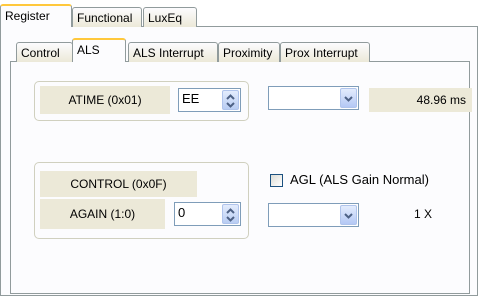 The height and width of the screenshot is (297, 480). I want to click on atime-label: ATIME (0x01), so click(105, 100).